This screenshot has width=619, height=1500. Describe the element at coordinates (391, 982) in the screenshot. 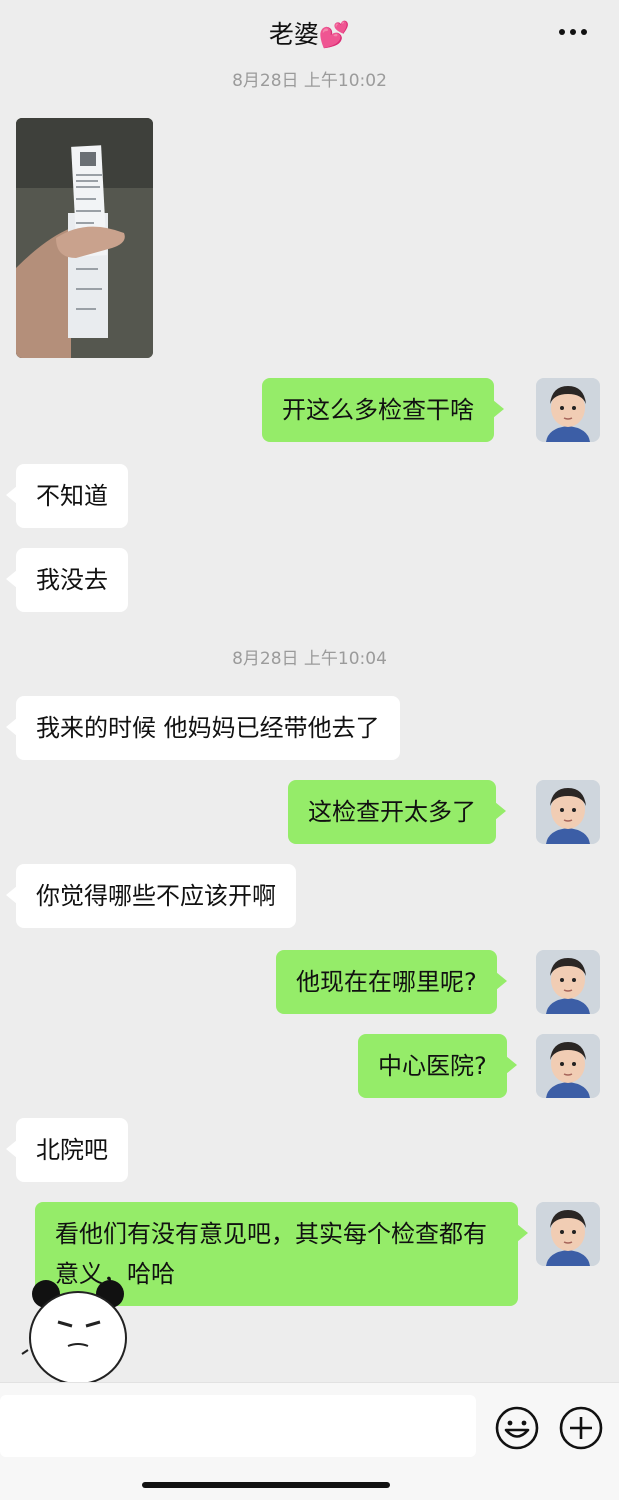

I see `outgoing-message: 他现在在哪里呢?` at that location.